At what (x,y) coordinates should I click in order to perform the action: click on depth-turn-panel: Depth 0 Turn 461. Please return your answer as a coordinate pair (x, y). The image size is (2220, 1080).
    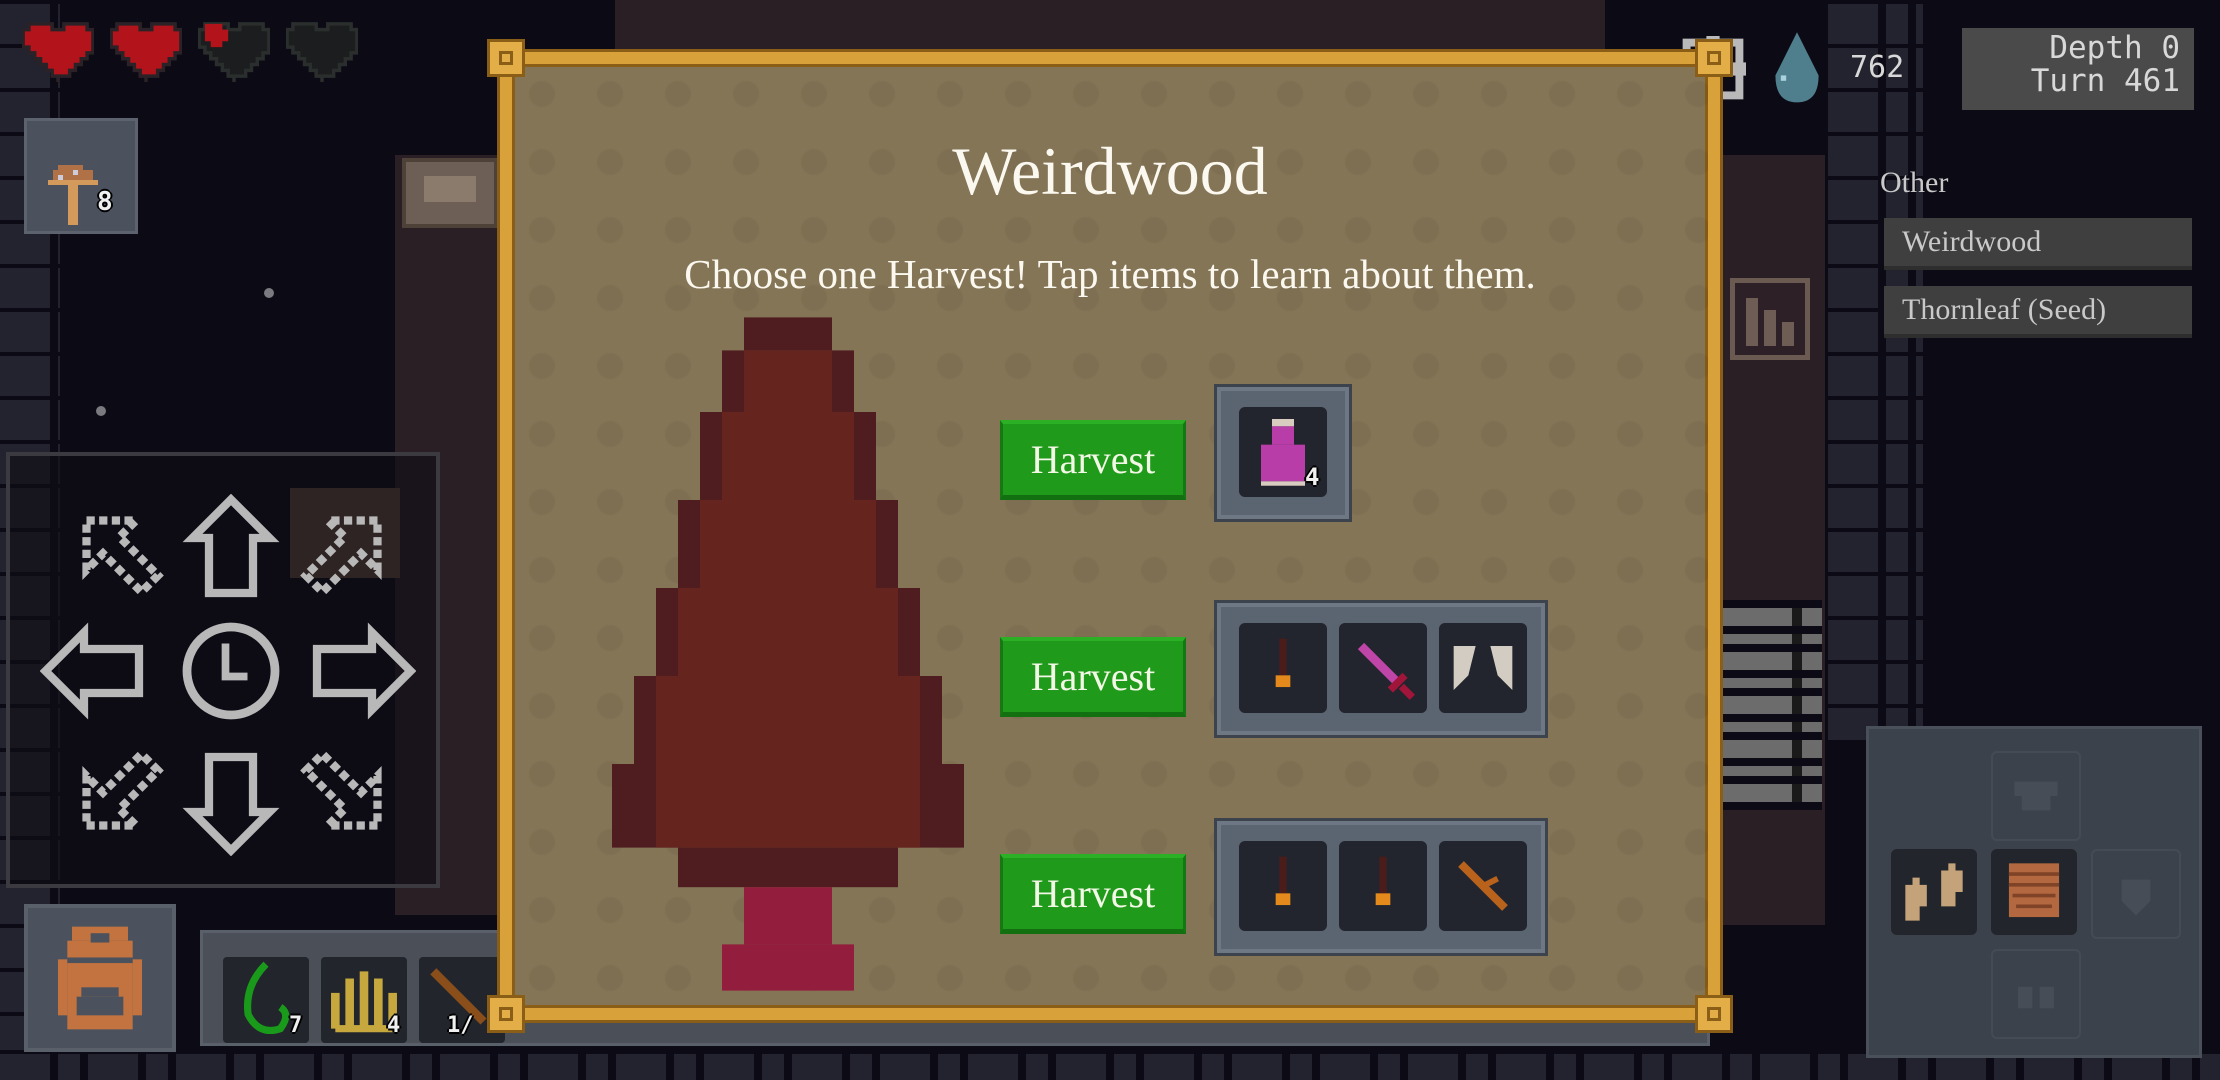
    Looking at the image, I should click on (2078, 69).